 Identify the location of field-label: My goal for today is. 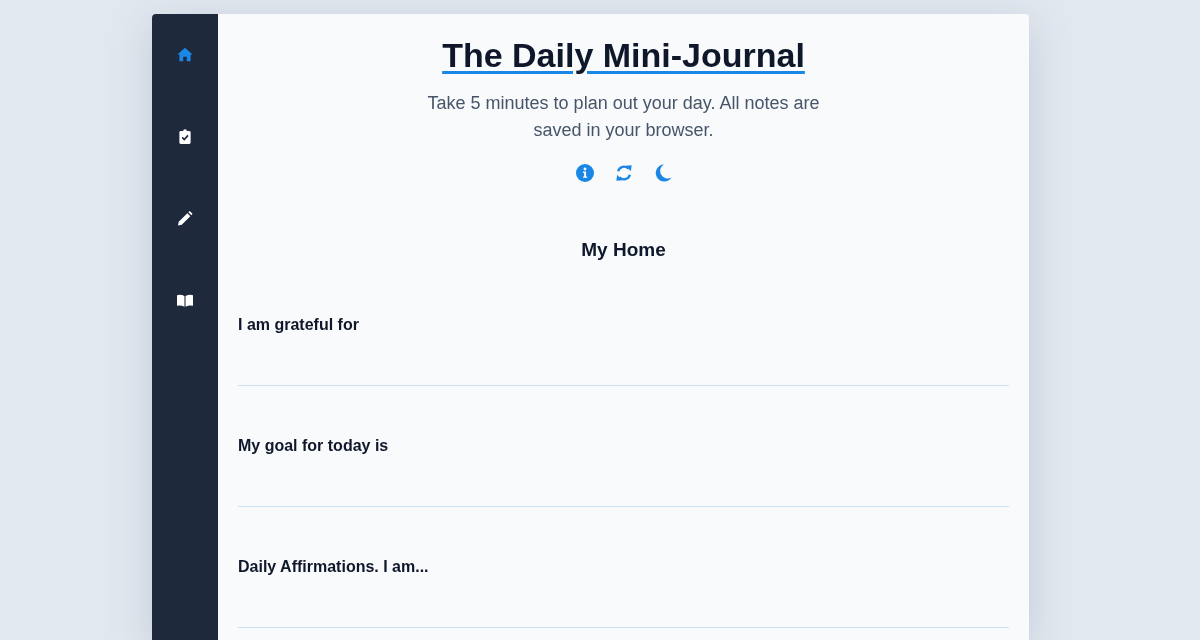
(313, 446).